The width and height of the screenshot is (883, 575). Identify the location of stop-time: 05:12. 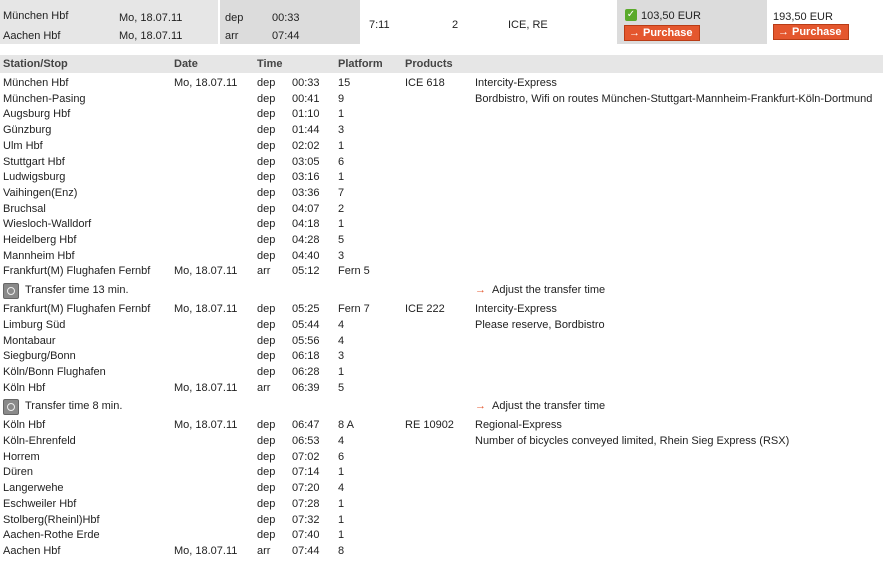
(306, 271).